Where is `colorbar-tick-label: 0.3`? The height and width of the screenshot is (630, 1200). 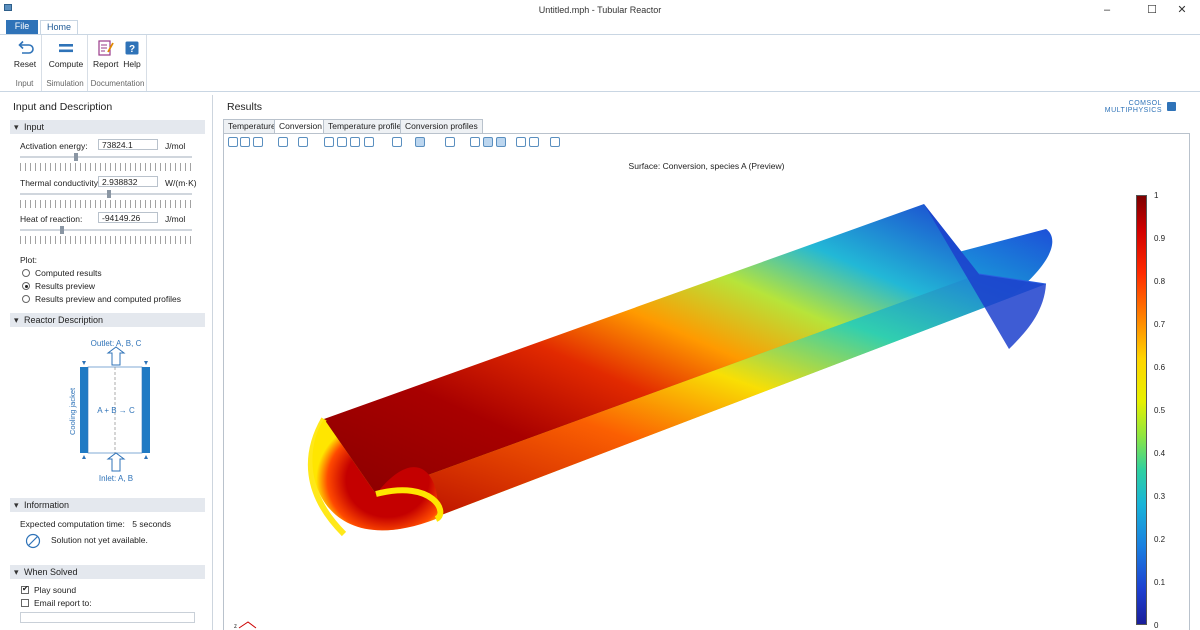 colorbar-tick-label: 0.3 is located at coordinates (1160, 496).